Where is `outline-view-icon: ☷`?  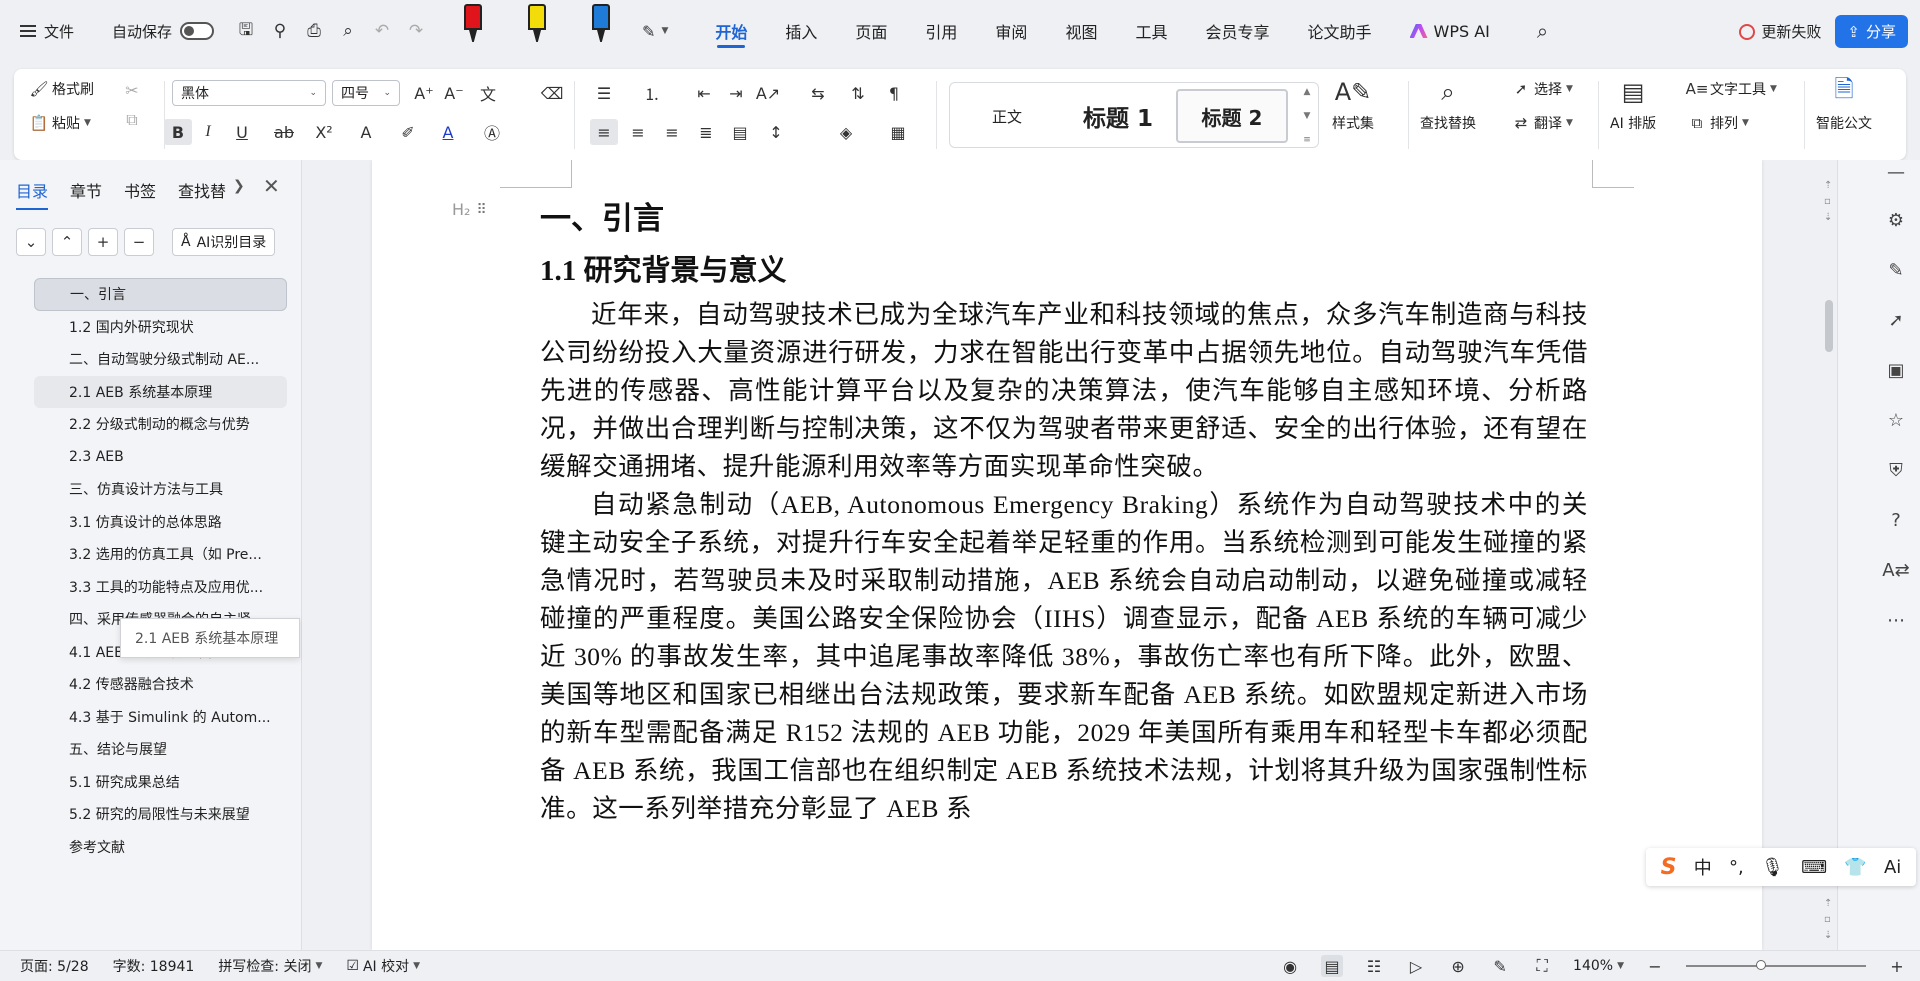
outline-view-icon: ☷ is located at coordinates (1374, 966).